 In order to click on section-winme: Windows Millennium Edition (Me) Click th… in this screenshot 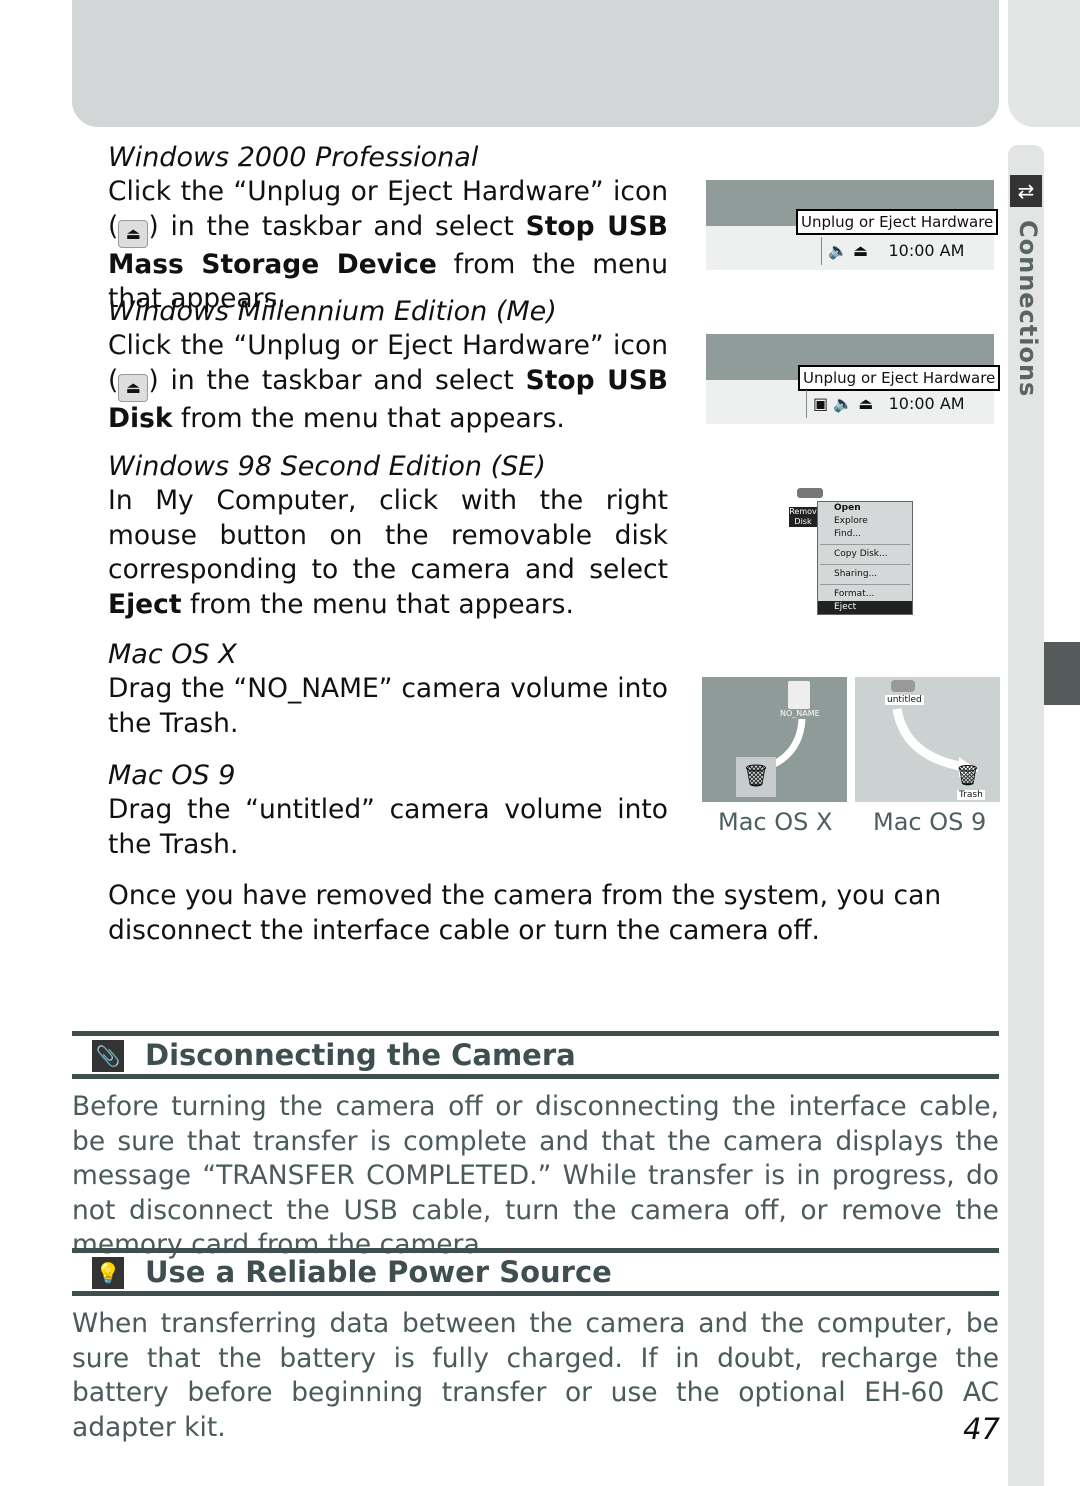, I will do `click(388, 365)`.